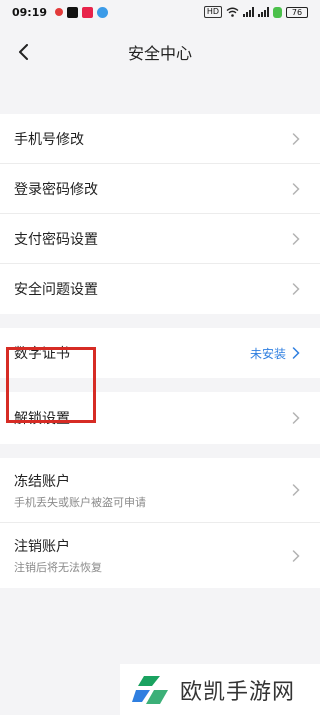  Describe the element at coordinates (56, 290) in the screenshot. I see `row-label: 安全问题设置` at that location.